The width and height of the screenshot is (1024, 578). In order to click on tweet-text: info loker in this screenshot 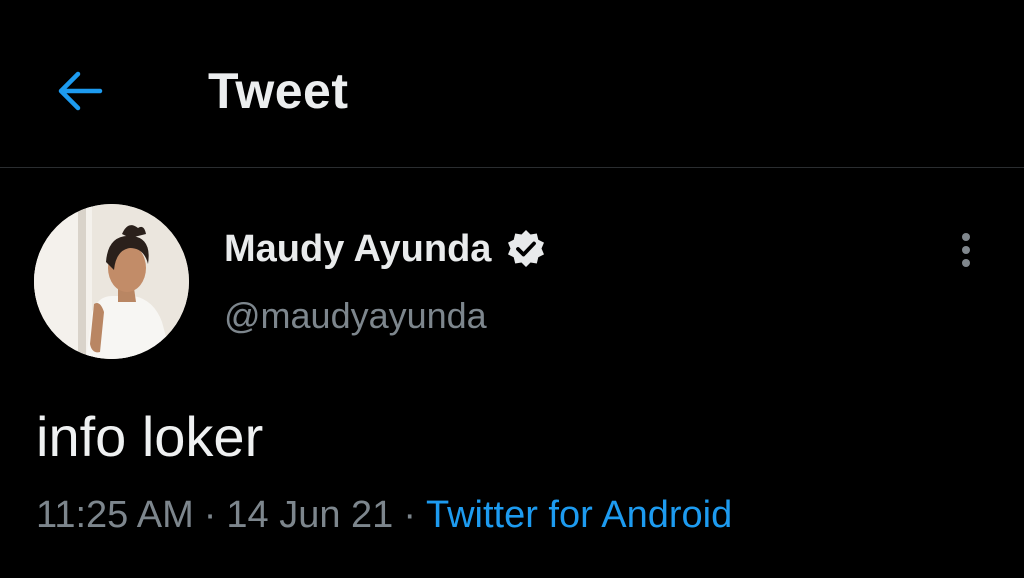, I will do `click(150, 436)`.